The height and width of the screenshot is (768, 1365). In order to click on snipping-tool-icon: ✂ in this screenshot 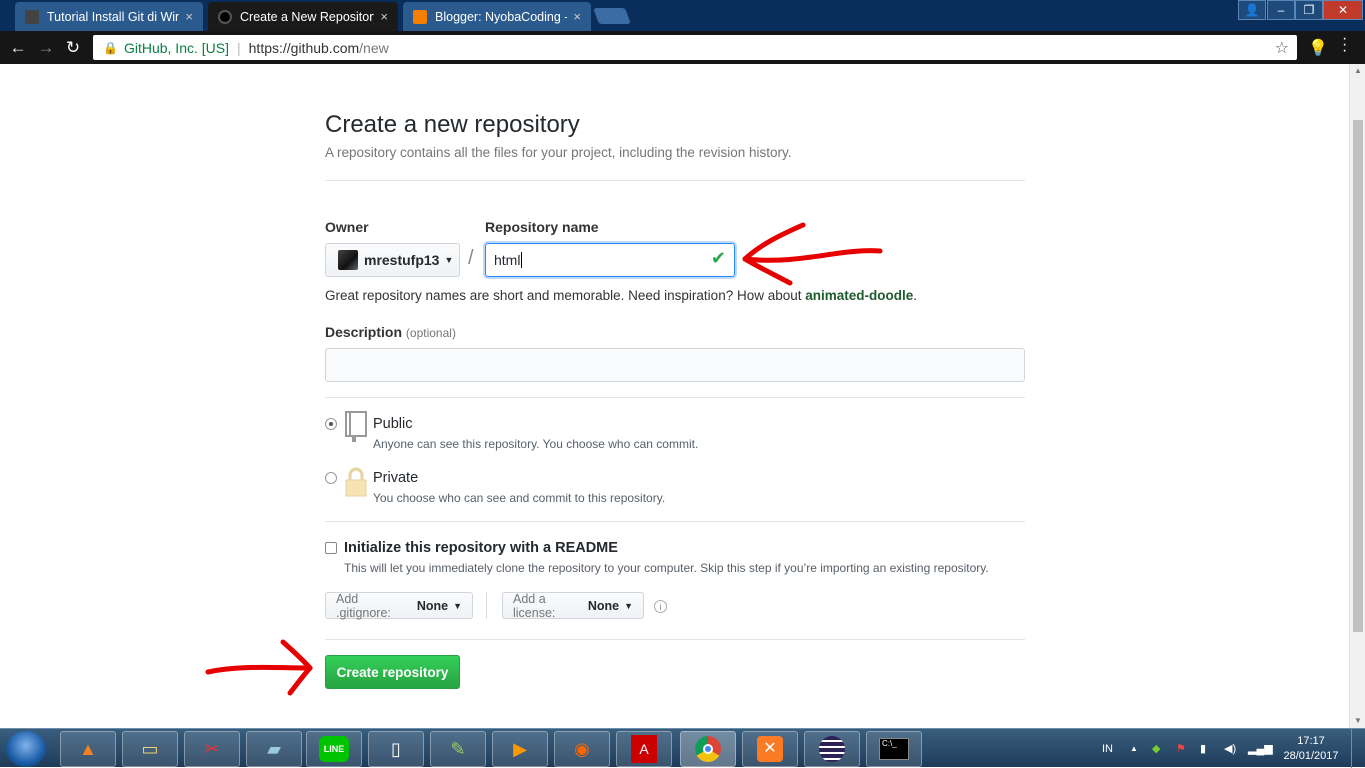, I will do `click(212, 749)`.